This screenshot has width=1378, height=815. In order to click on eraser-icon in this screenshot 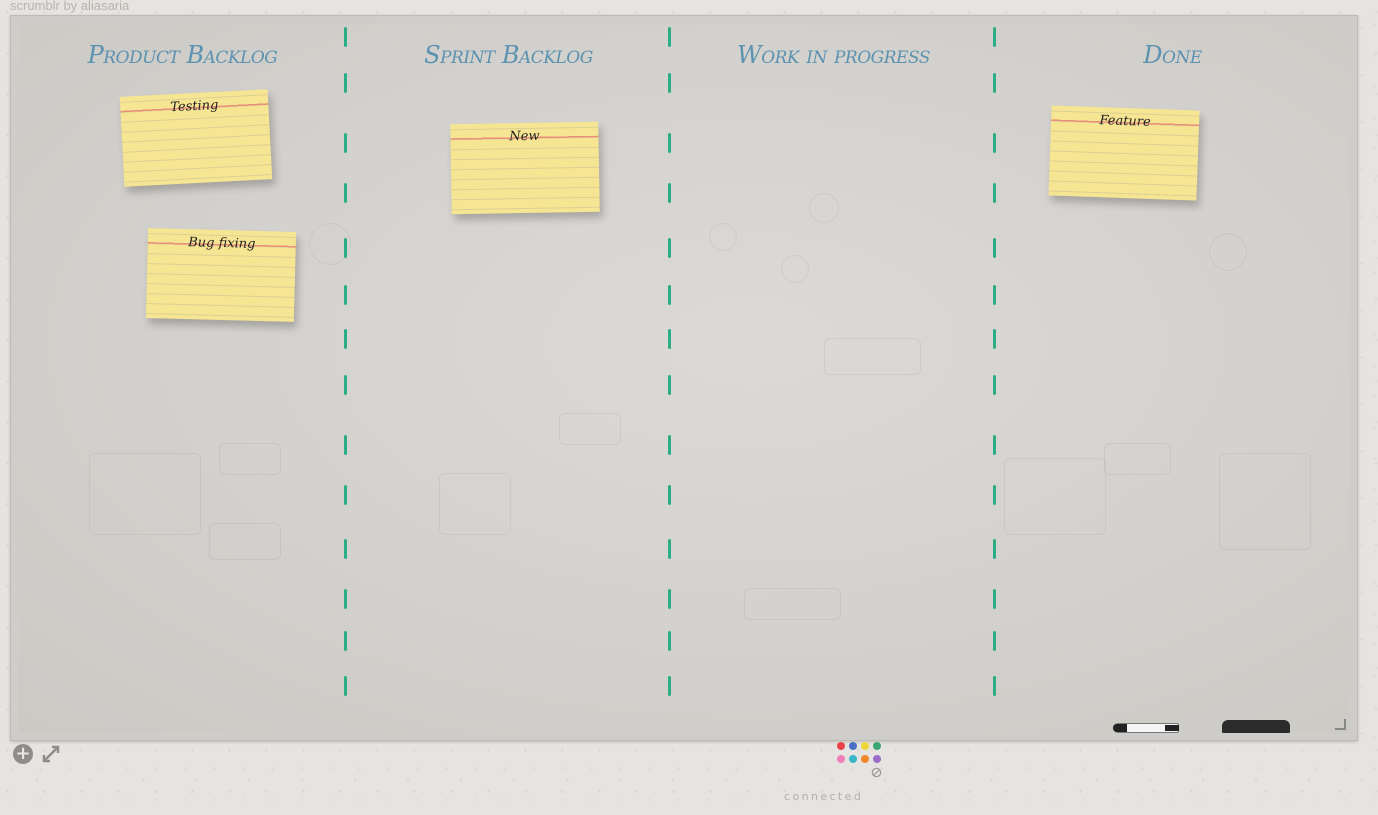, I will do `click(1256, 726)`.